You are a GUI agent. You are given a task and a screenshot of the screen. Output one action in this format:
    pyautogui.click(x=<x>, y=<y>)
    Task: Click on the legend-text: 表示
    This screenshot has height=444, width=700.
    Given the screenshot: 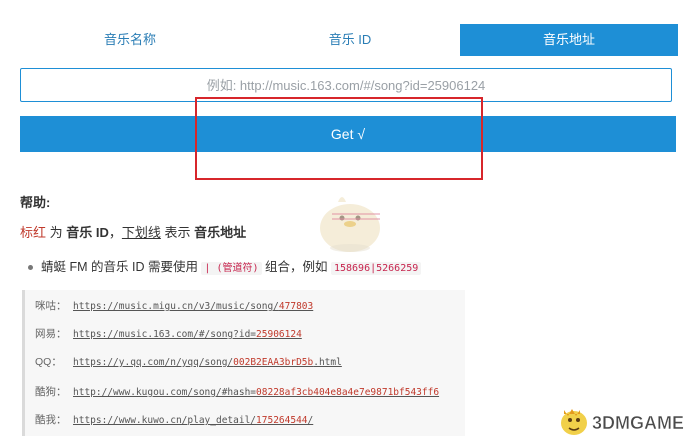 What is the action you would take?
    pyautogui.click(x=177, y=232)
    